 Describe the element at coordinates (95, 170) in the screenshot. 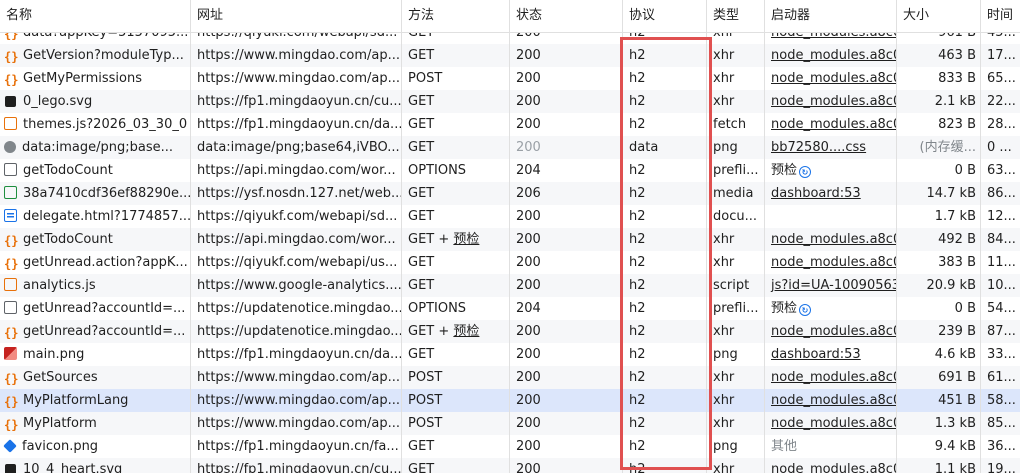

I see `cell-name: getTodoCount` at that location.